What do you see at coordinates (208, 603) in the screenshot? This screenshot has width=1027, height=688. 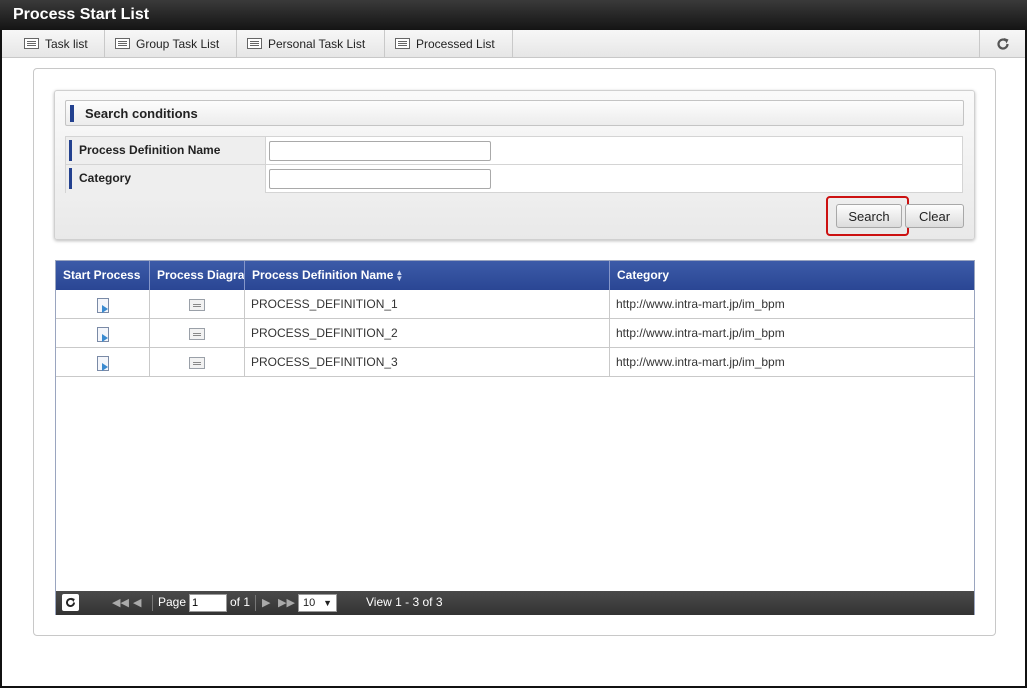 I see `page-number-input` at bounding box center [208, 603].